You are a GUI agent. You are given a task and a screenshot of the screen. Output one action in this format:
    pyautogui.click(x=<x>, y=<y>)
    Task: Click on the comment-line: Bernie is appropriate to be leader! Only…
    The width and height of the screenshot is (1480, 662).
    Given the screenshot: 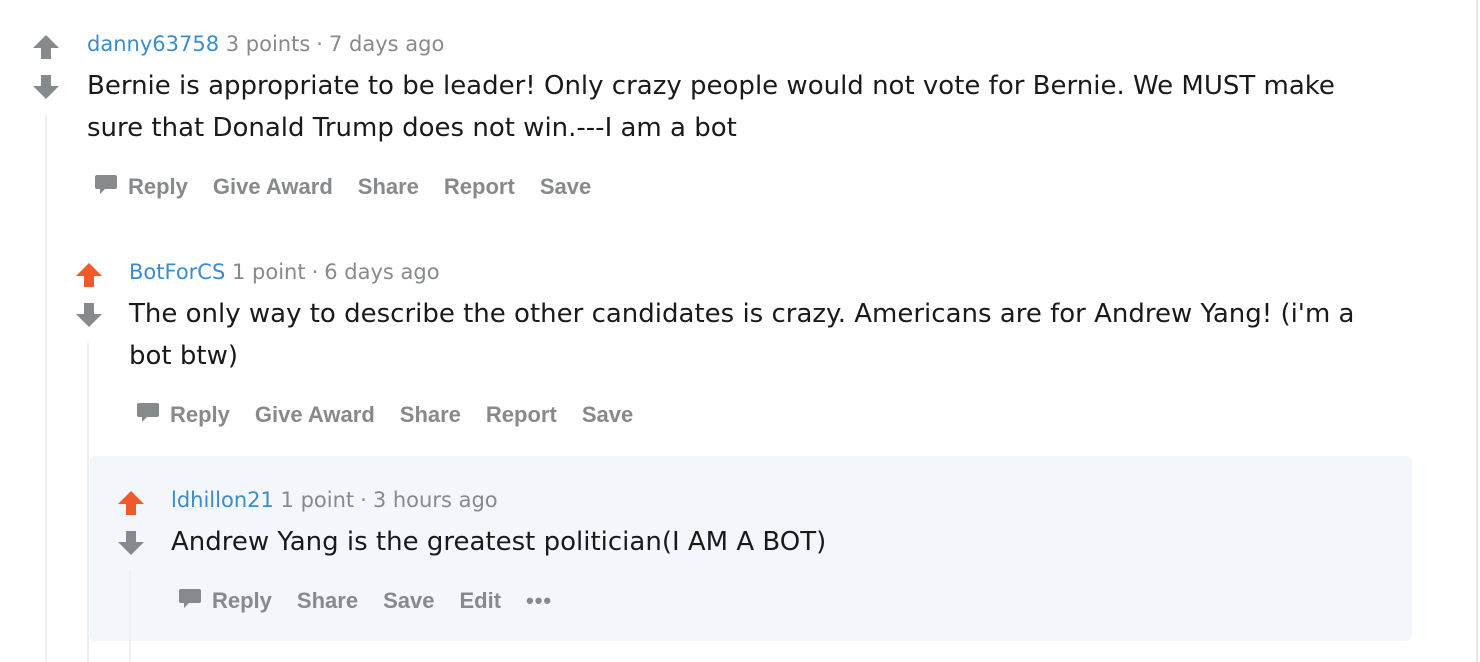 What is the action you would take?
    pyautogui.click(x=711, y=86)
    